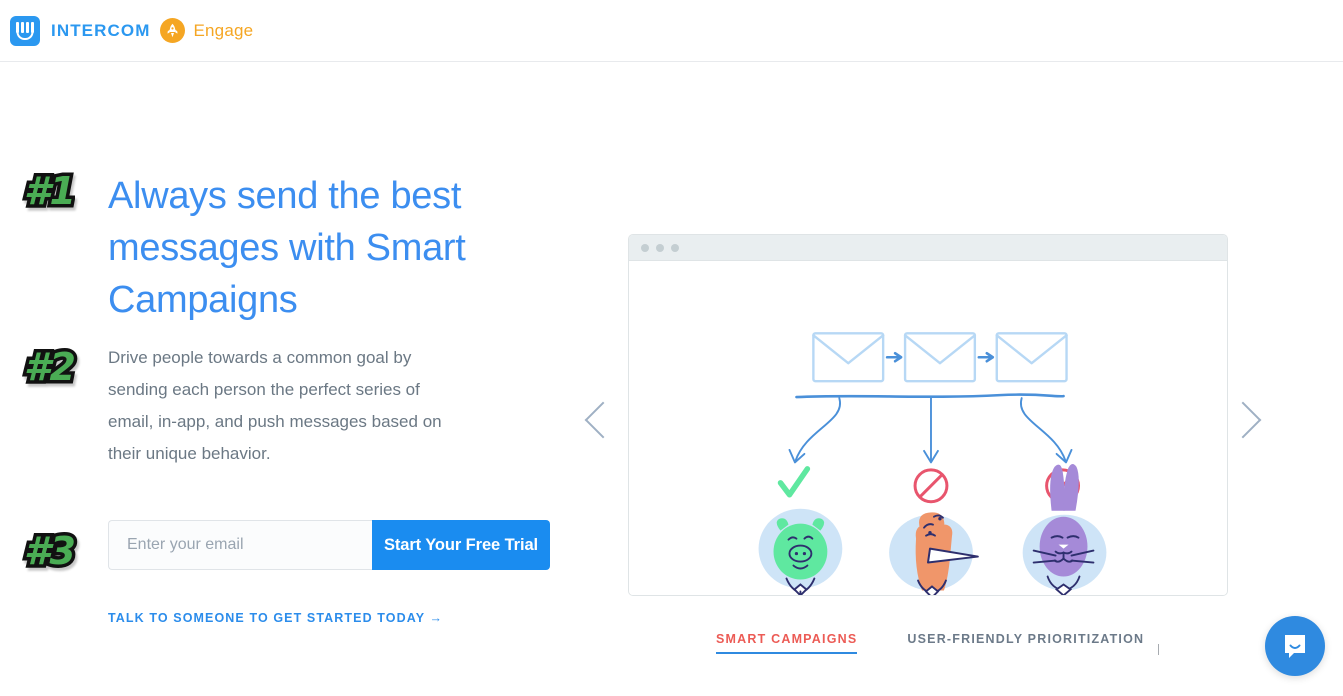 The image size is (1343, 696). I want to click on signup-form: Start Your Free Trial, so click(329, 545).